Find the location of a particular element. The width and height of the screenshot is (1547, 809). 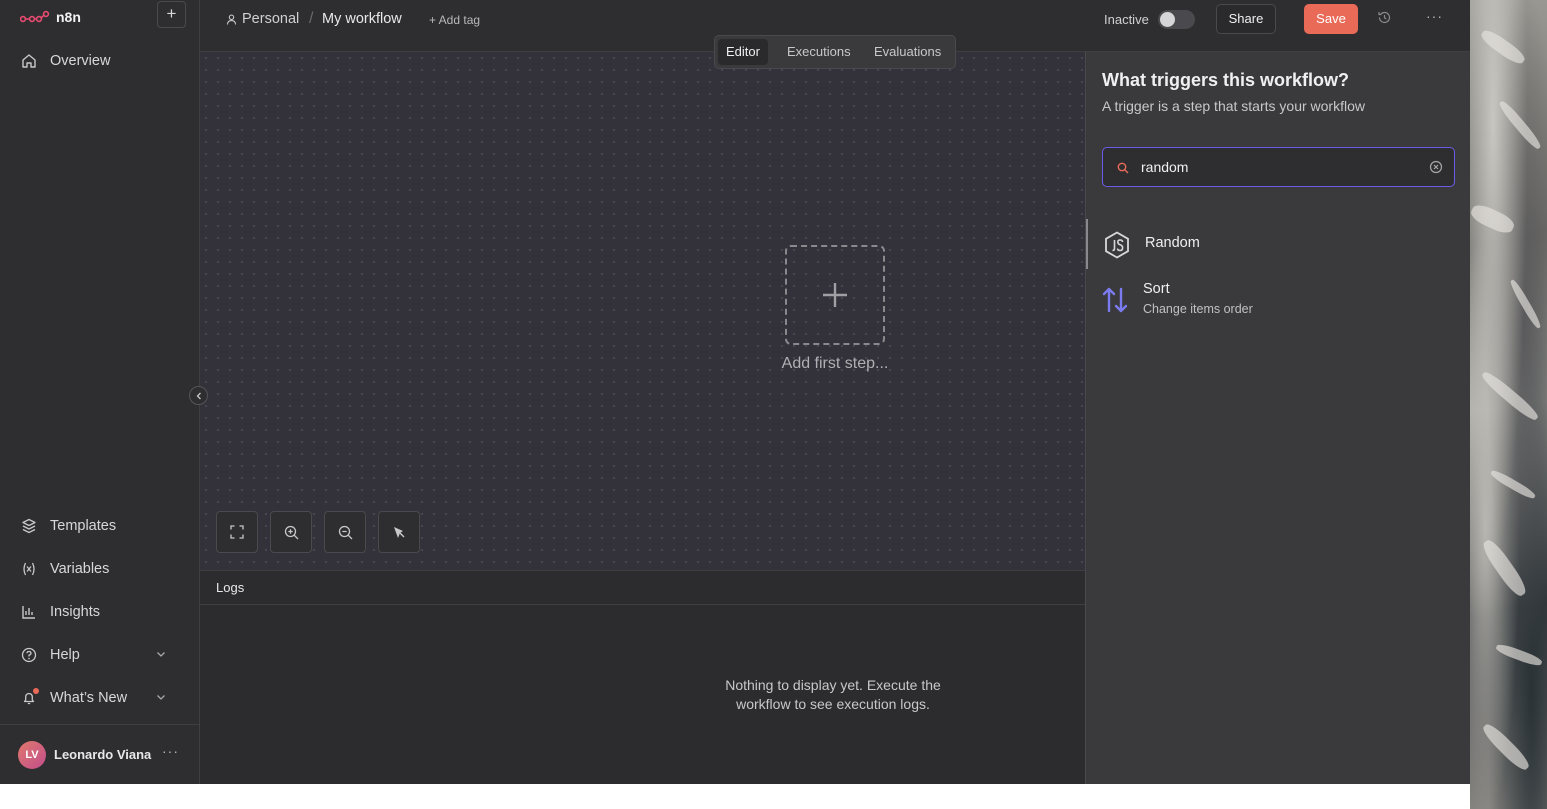

zoom-out-icon is located at coordinates (345, 532).